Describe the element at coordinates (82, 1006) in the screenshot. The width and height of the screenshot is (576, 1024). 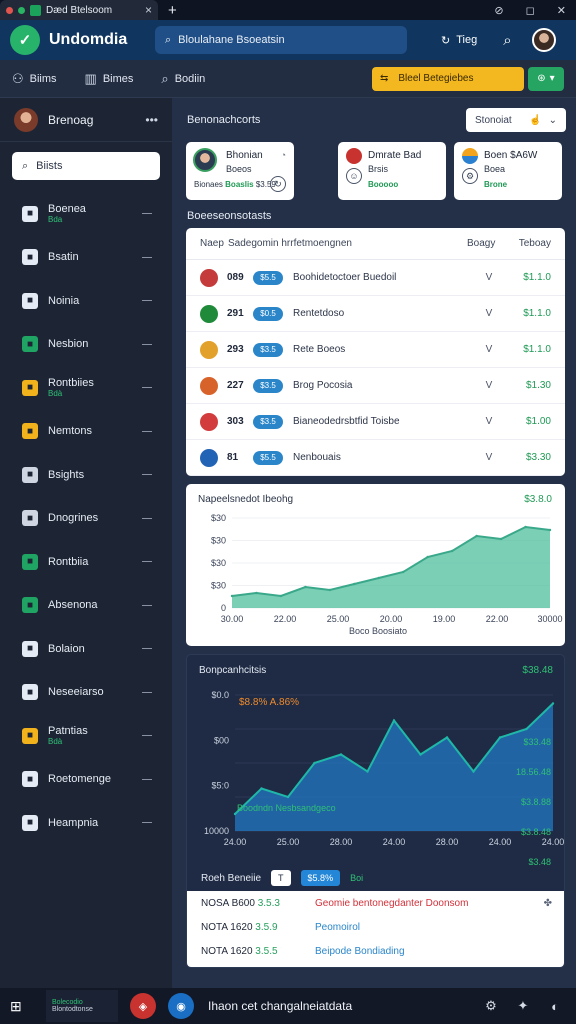
I see `taskbar-app: Bolecodio Blontodtonse` at that location.